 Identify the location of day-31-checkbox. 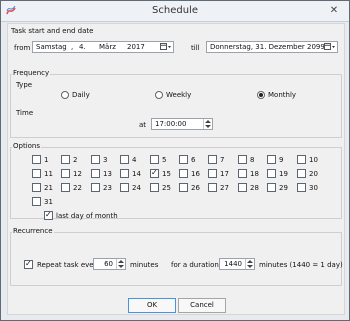
(36, 201).